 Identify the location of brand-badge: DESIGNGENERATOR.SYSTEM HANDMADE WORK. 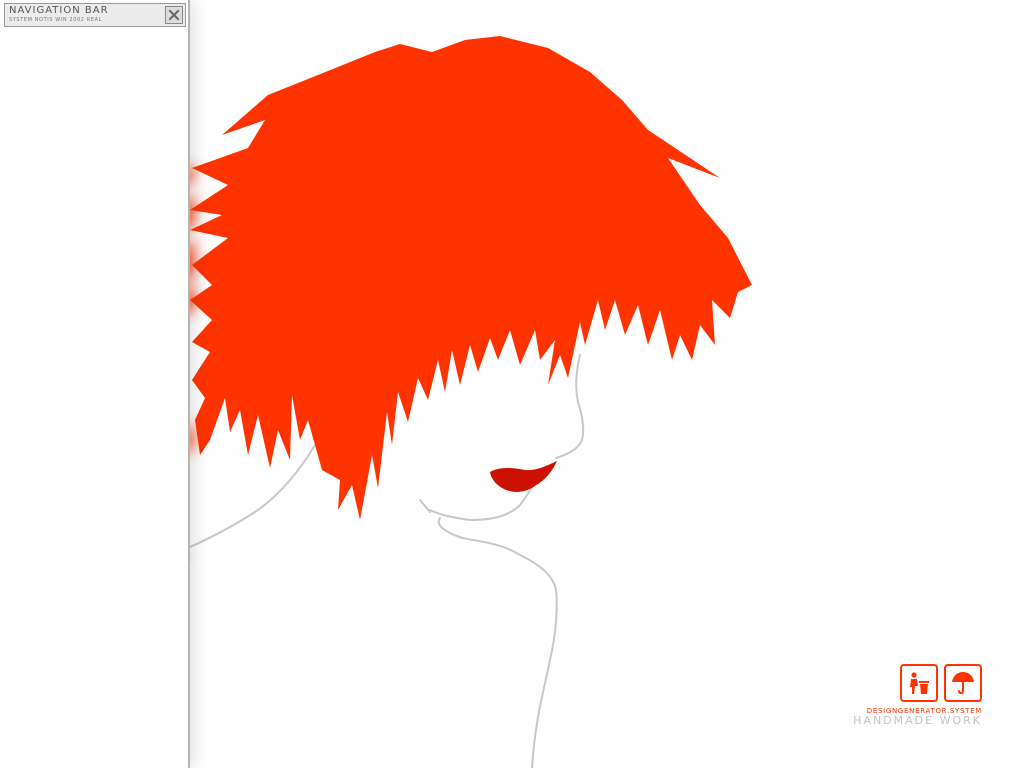
(892, 696).